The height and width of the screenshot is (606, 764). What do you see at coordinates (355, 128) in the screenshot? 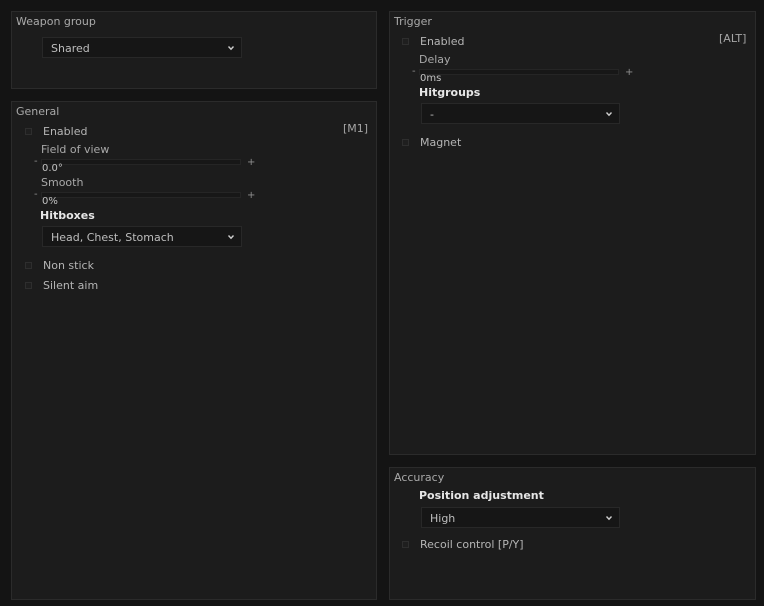
I see `general-enabled-keybind: [M1]` at bounding box center [355, 128].